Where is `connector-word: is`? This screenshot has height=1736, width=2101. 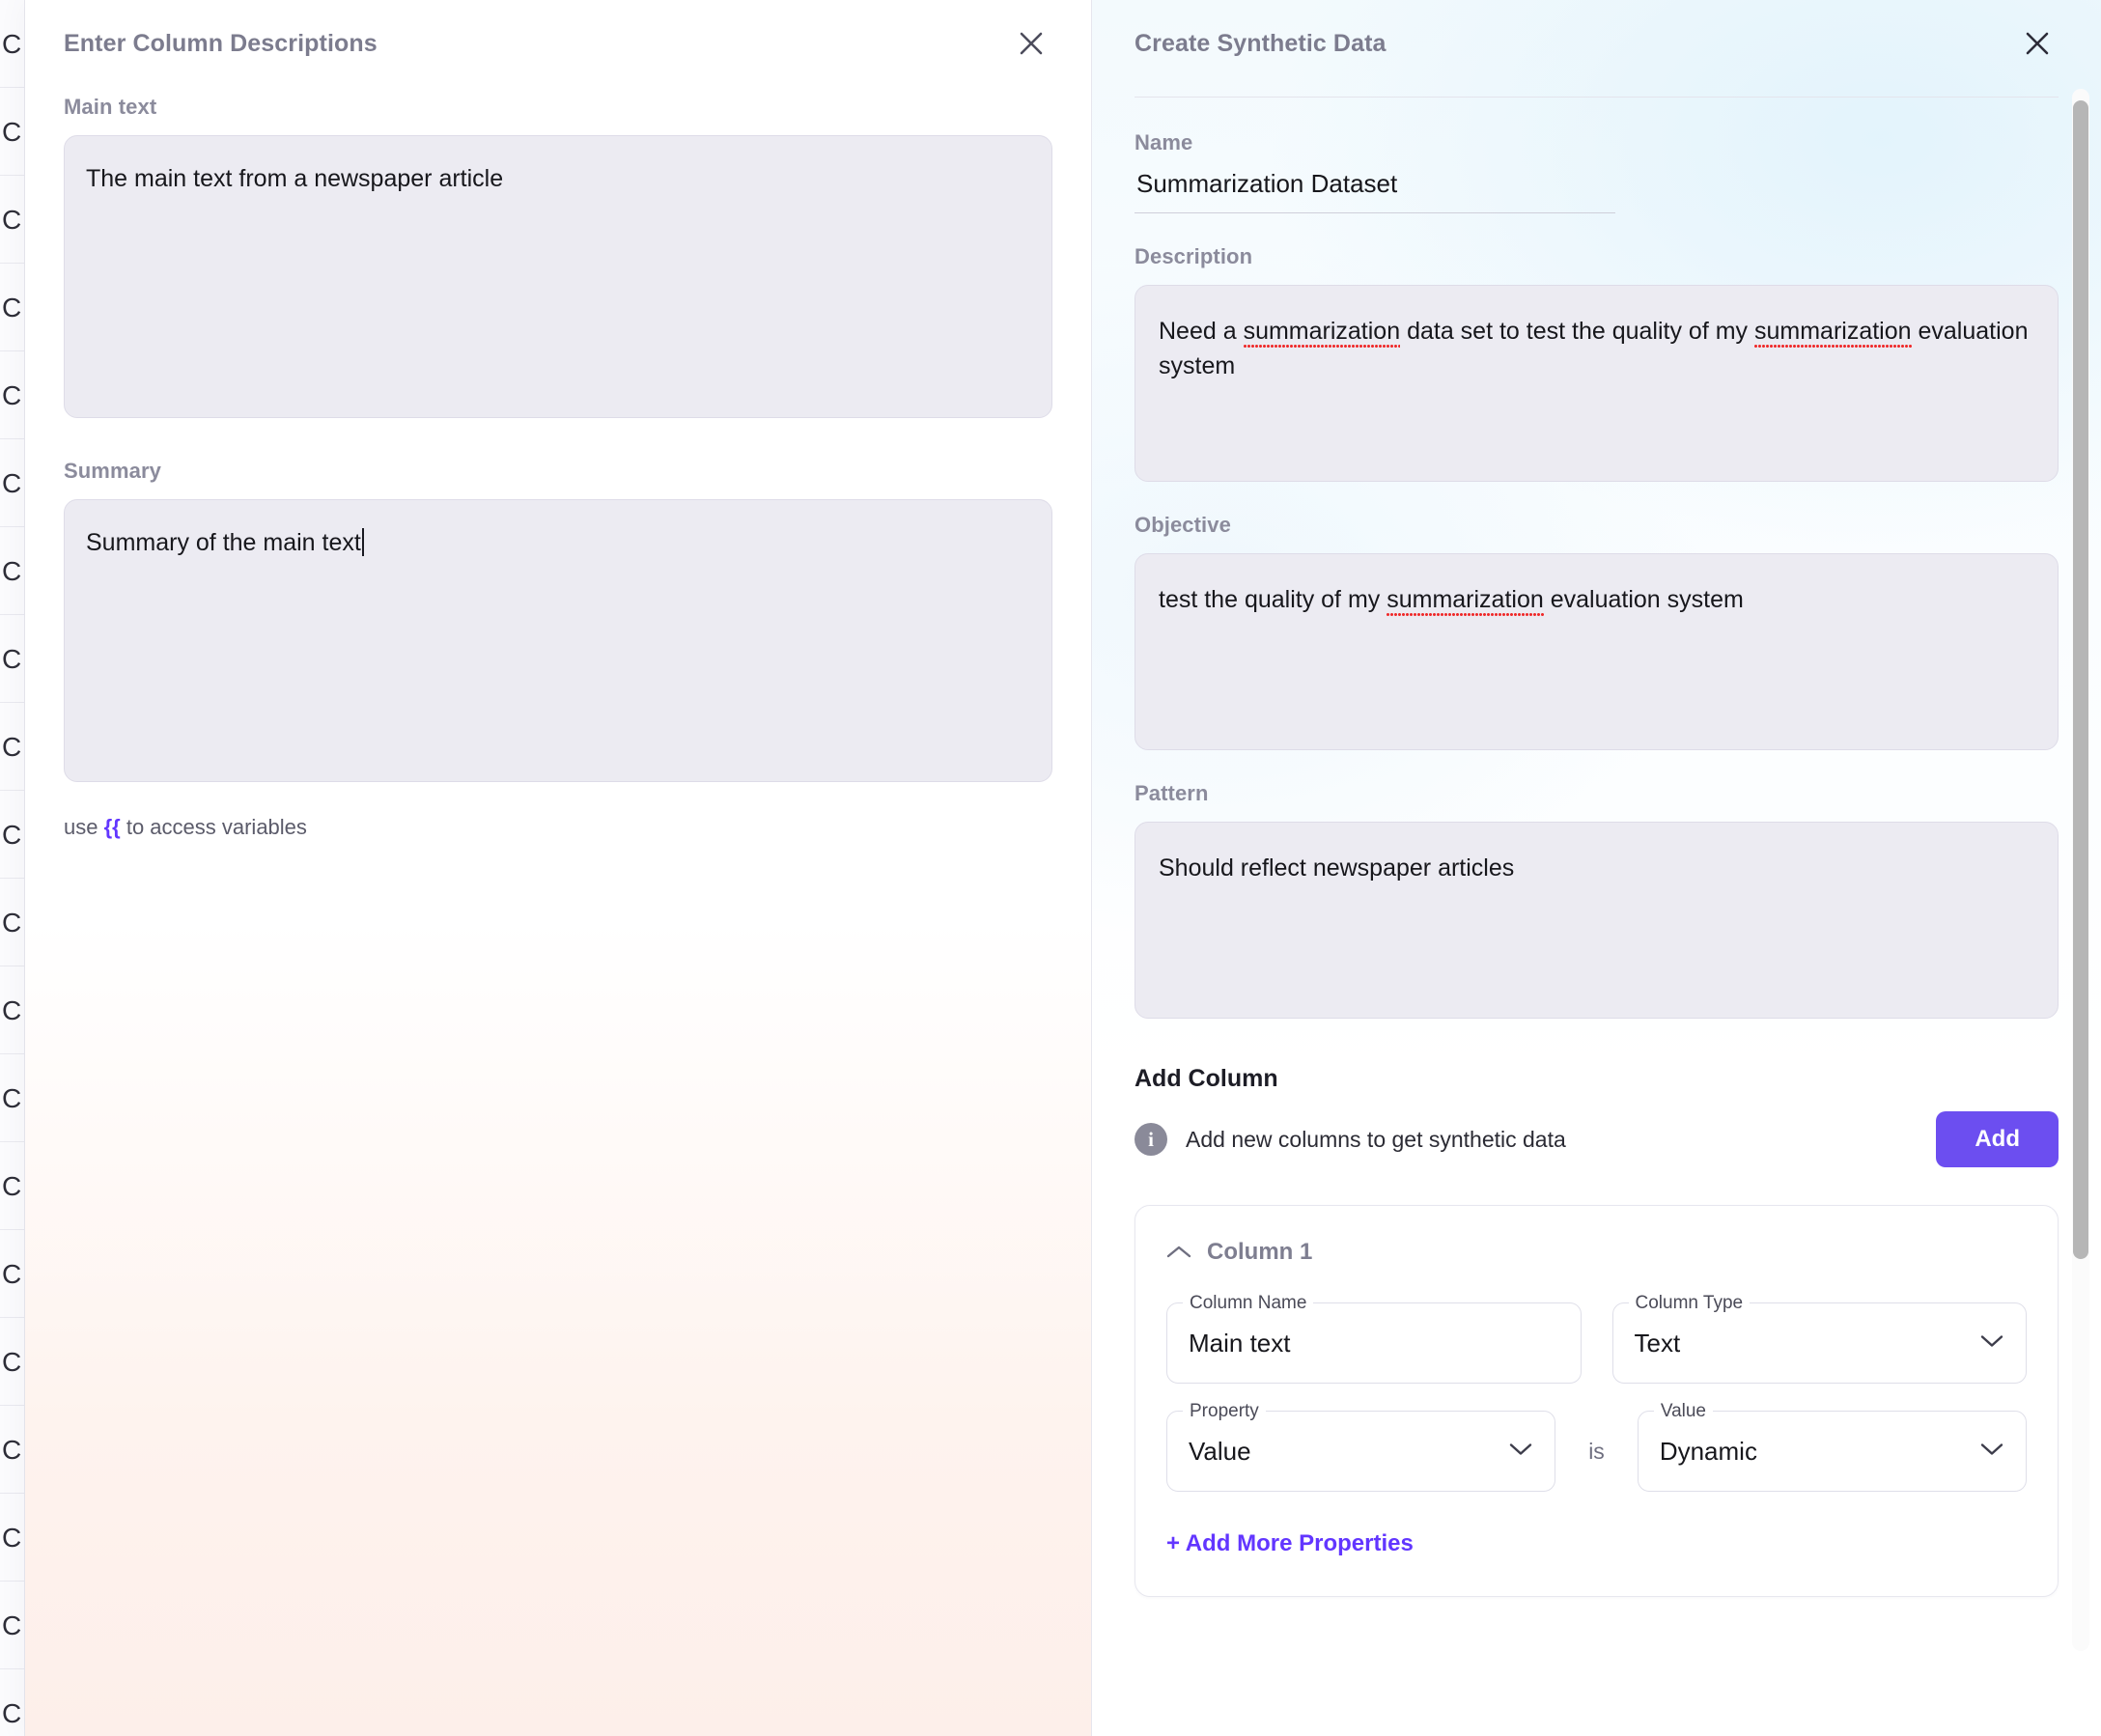 connector-word: is is located at coordinates (1596, 1451).